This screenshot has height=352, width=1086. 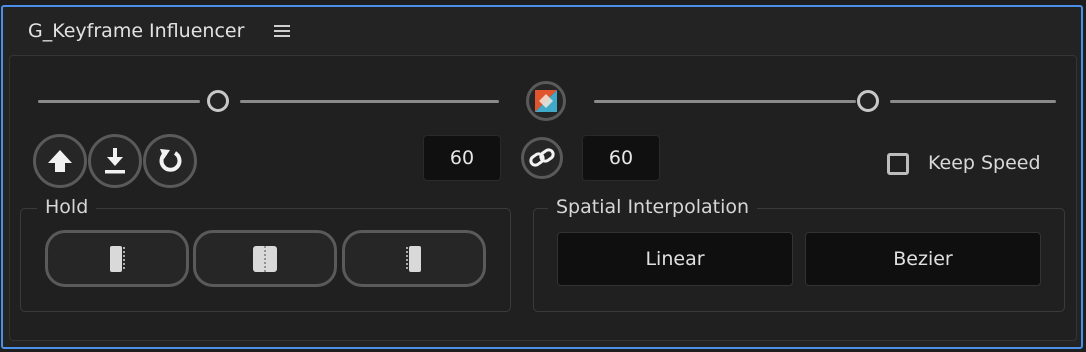 I want to click on hold-out-icon, so click(x=413, y=258).